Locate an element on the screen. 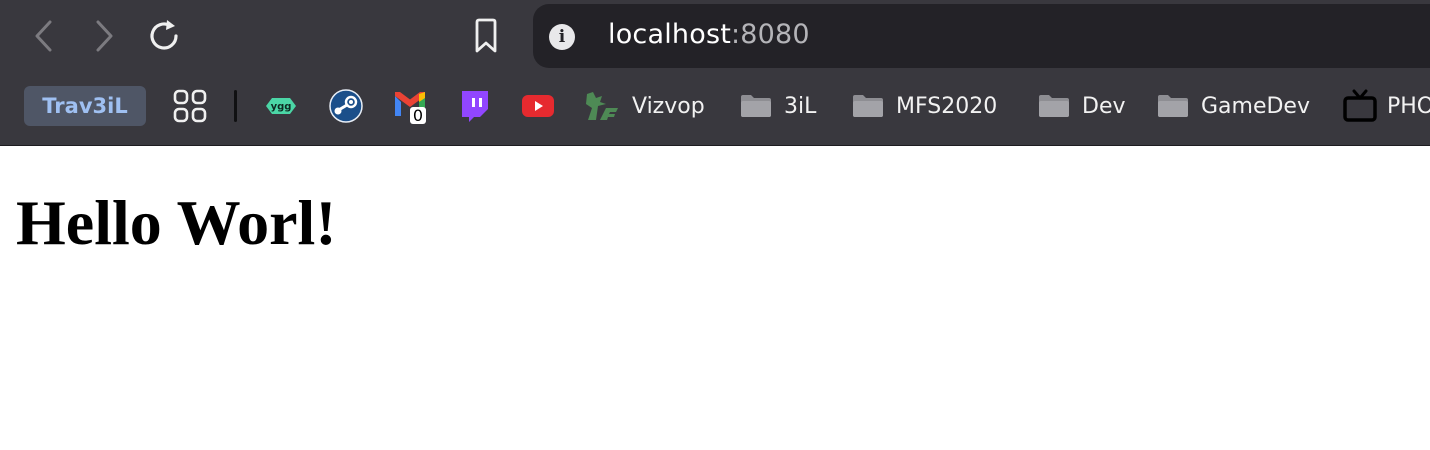 The height and width of the screenshot is (450, 1430). bookmark-label: MFS2020 is located at coordinates (947, 106).